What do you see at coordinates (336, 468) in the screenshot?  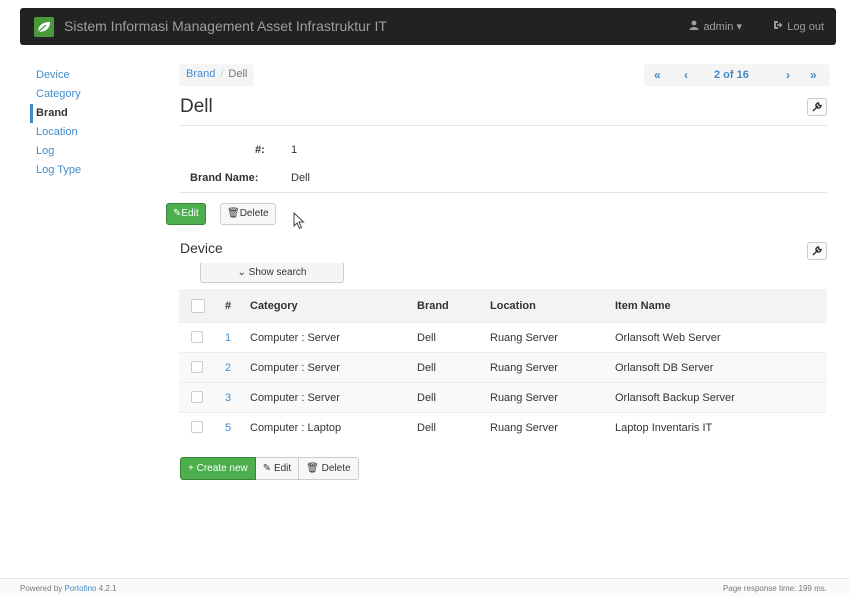 I see `table-delete-label: Delete` at bounding box center [336, 468].